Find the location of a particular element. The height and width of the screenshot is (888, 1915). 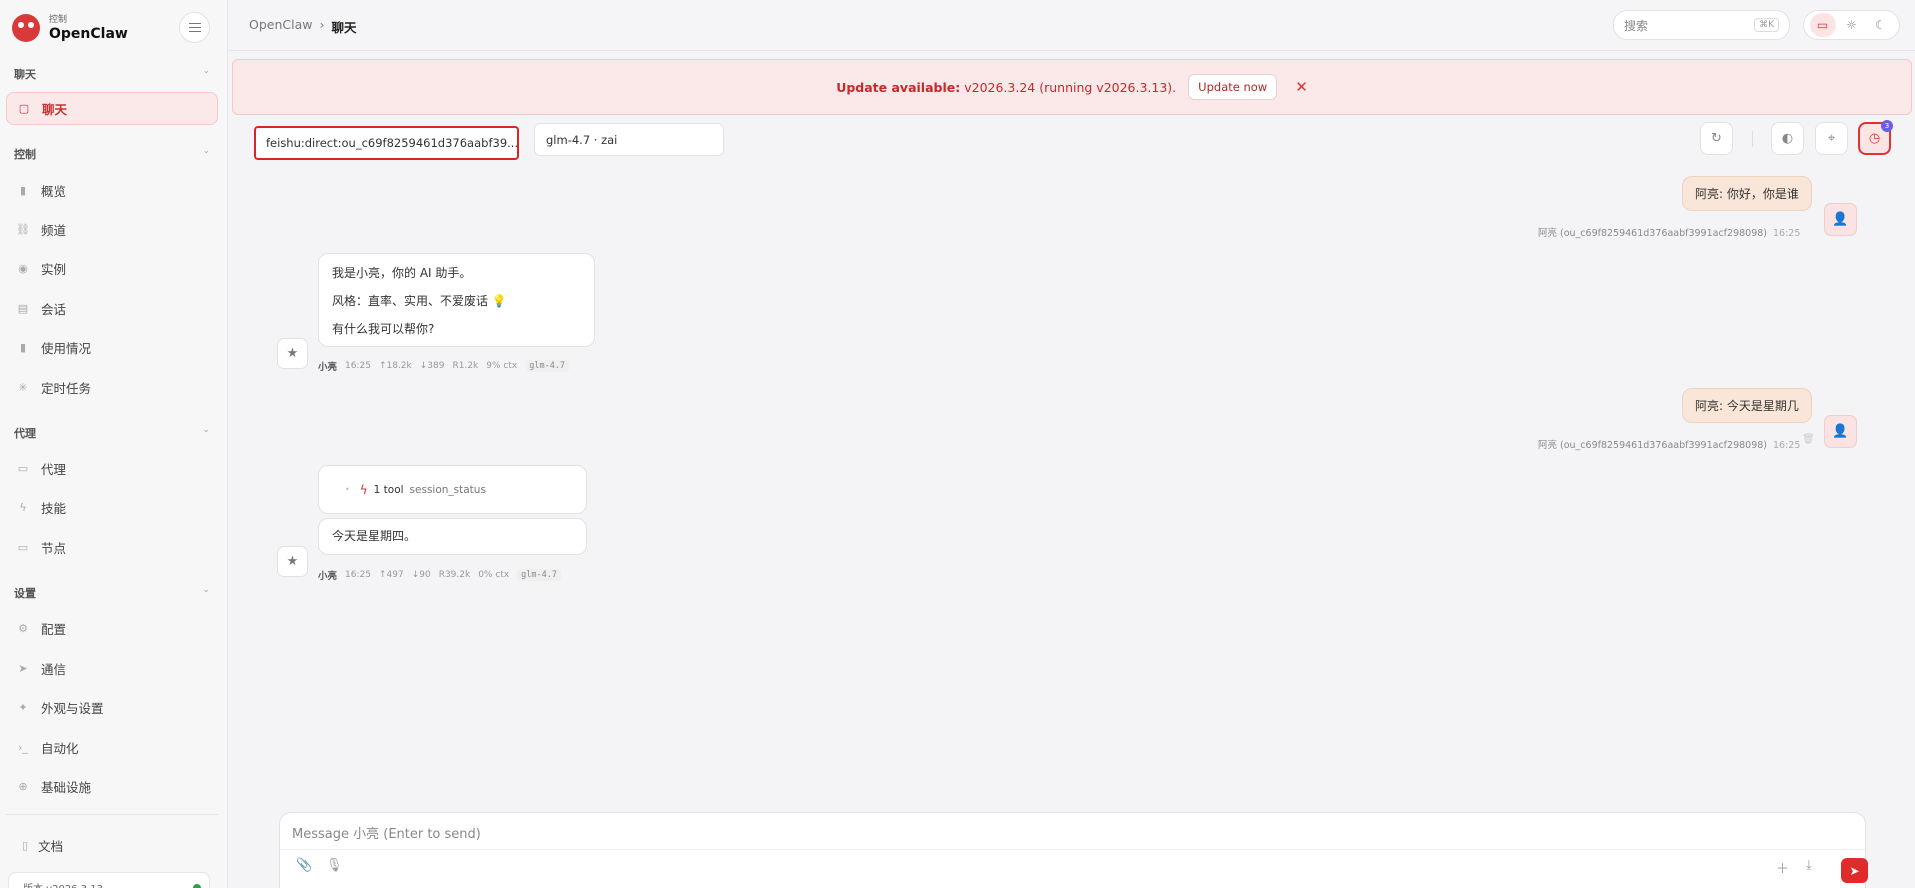

history-icon: ◷ 3 is located at coordinates (1875, 137).